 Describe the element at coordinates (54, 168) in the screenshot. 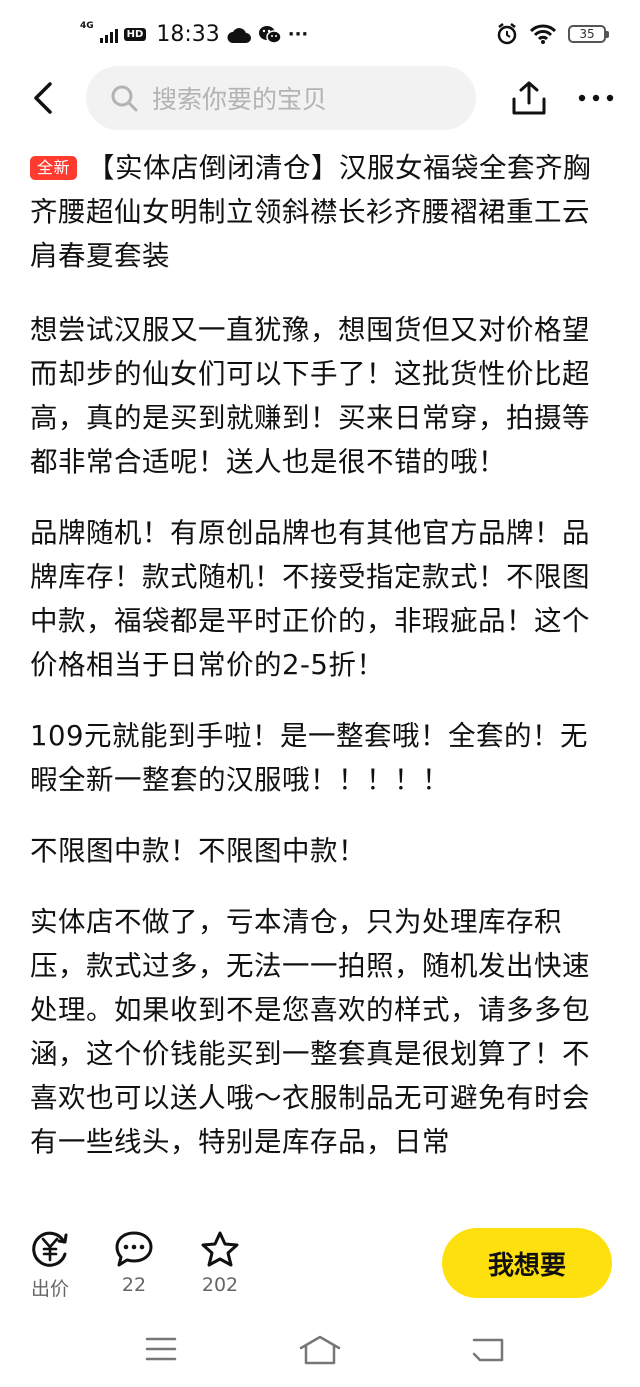

I see `condition-badge: 全新` at that location.